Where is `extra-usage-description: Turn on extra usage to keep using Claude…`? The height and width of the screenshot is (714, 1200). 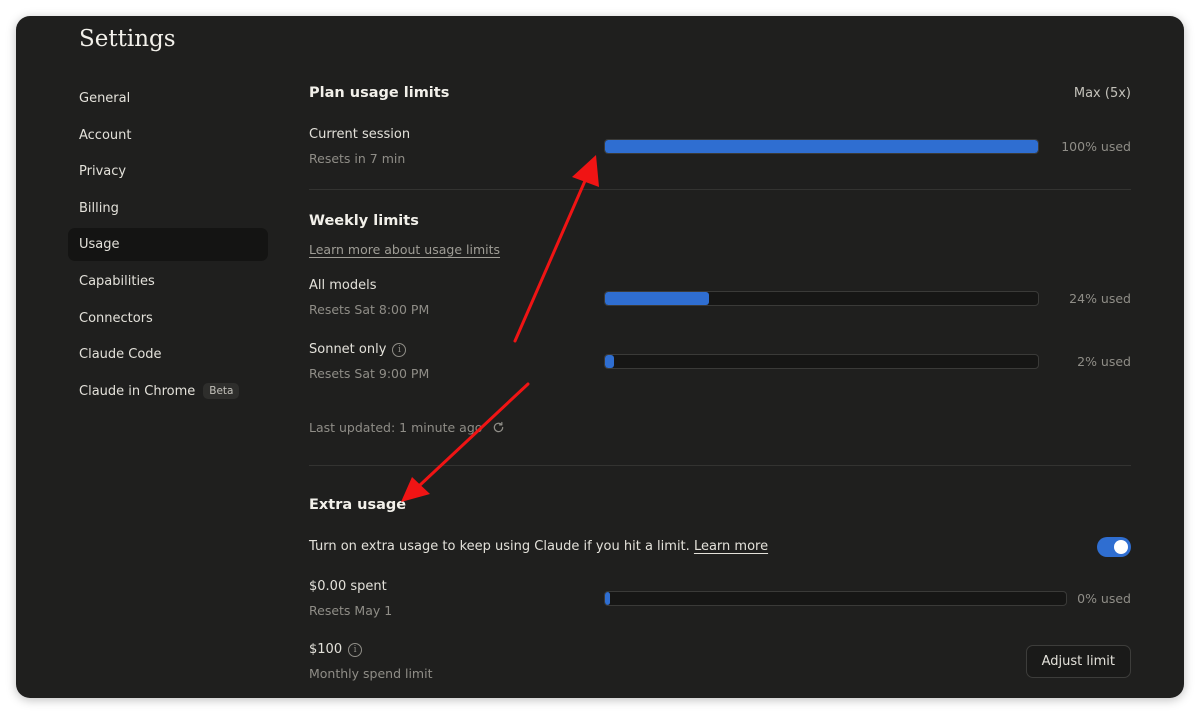
extra-usage-description: Turn on extra usage to keep using Claude… is located at coordinates (499, 546).